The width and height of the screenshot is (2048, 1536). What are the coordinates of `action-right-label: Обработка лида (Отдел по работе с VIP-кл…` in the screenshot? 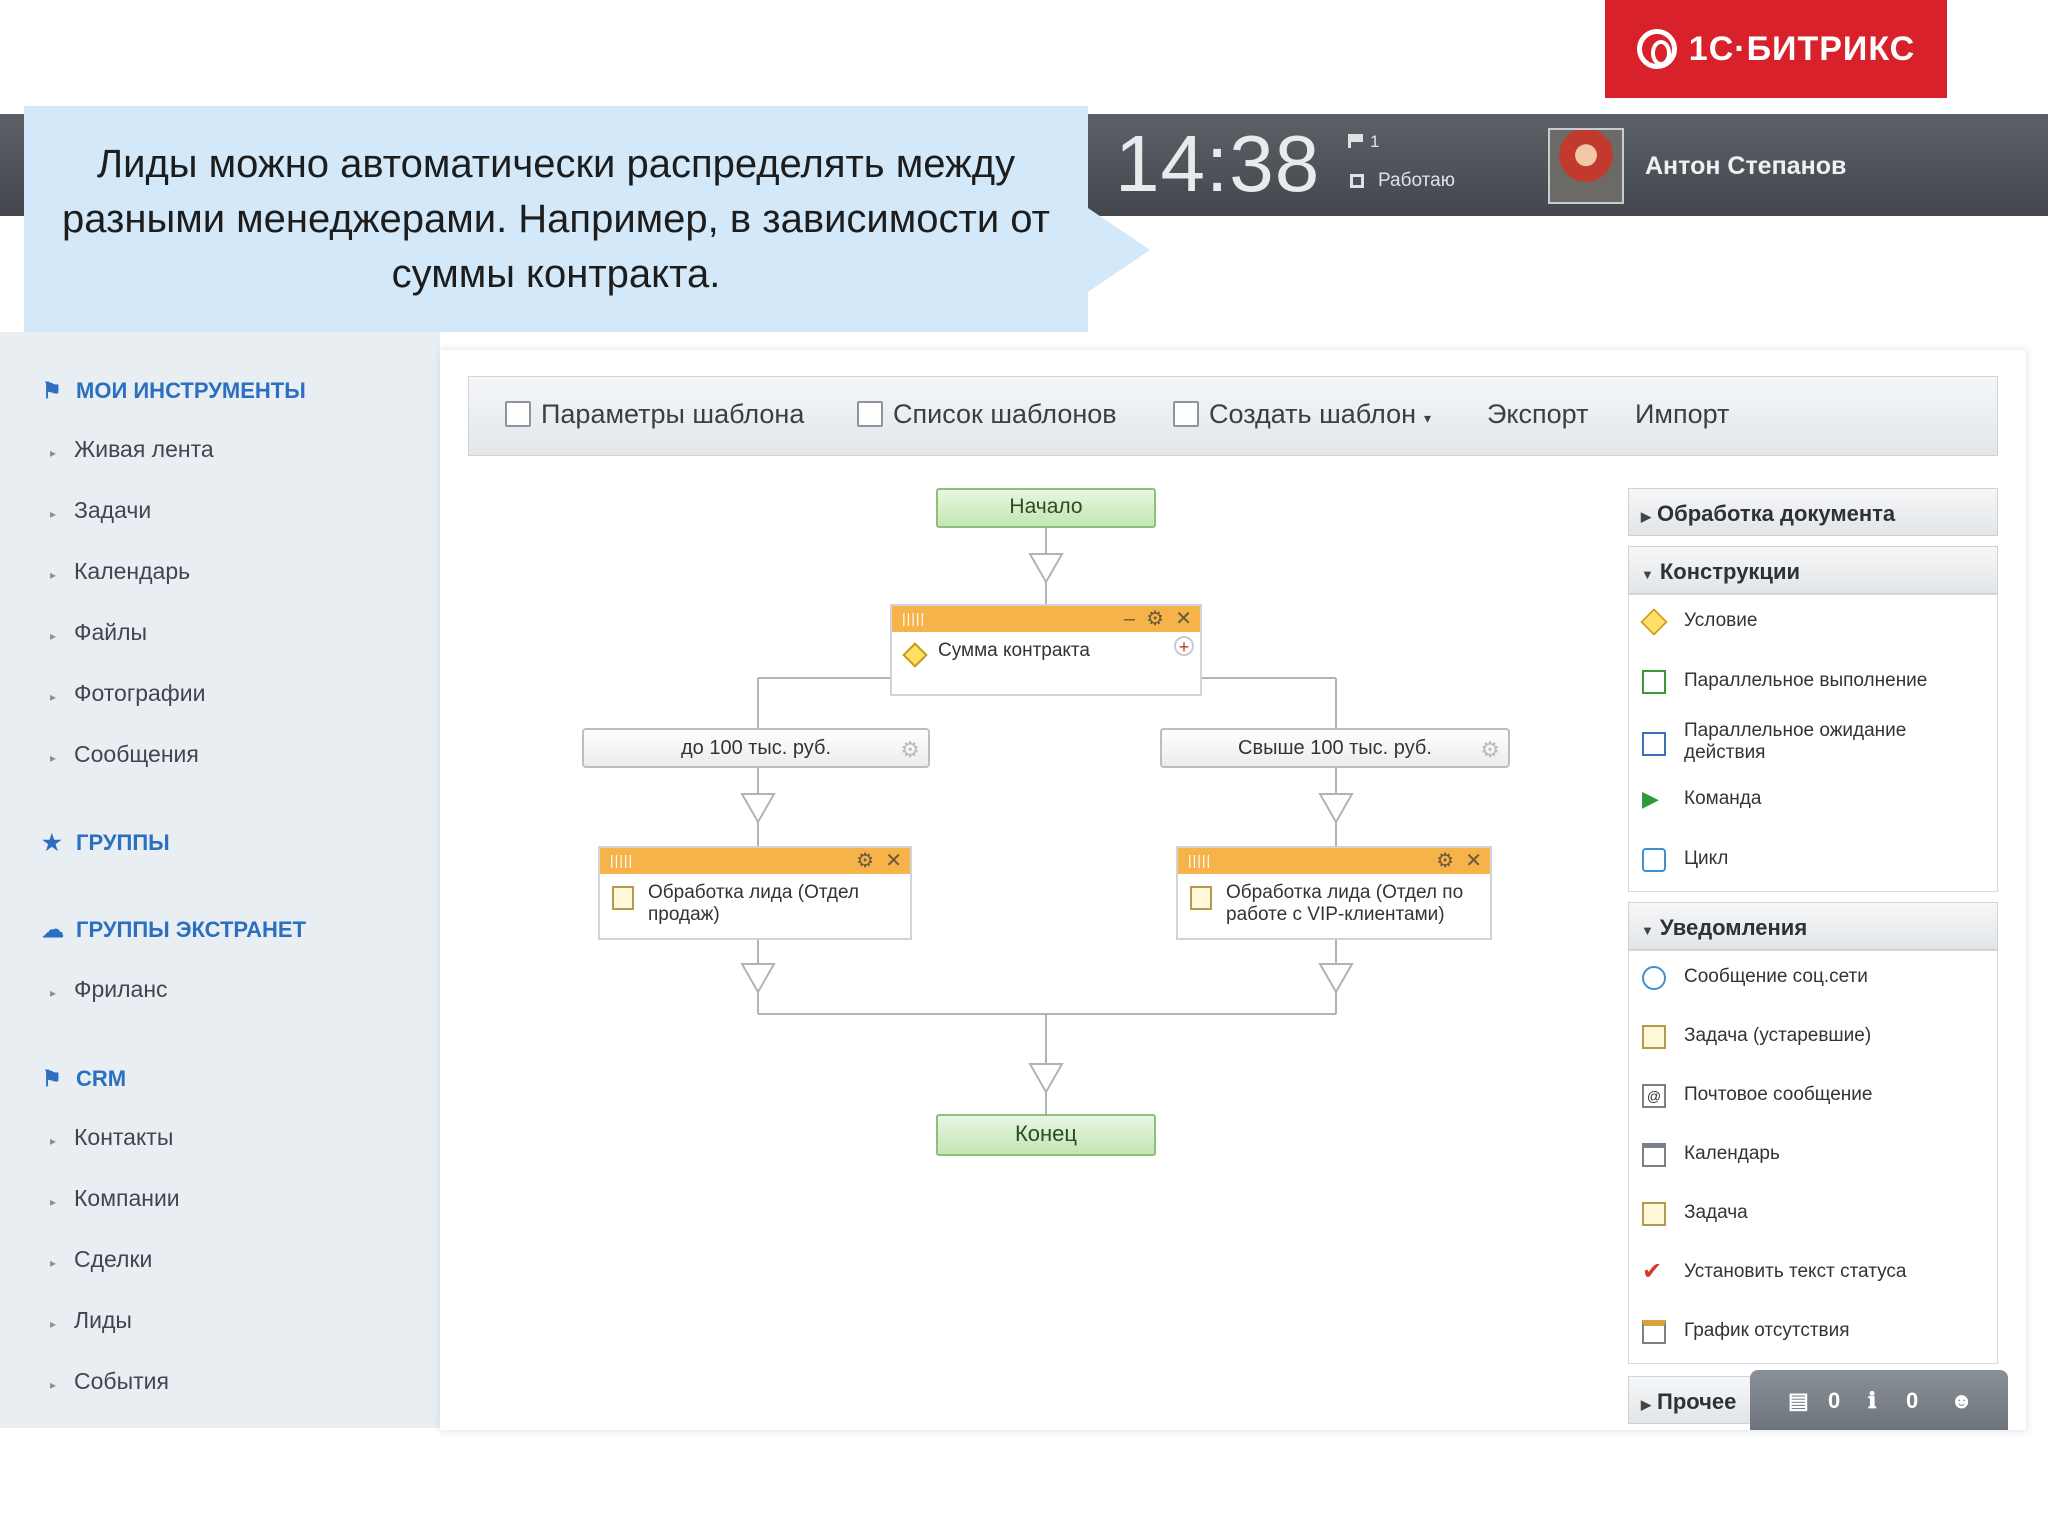 It's located at (1345, 903).